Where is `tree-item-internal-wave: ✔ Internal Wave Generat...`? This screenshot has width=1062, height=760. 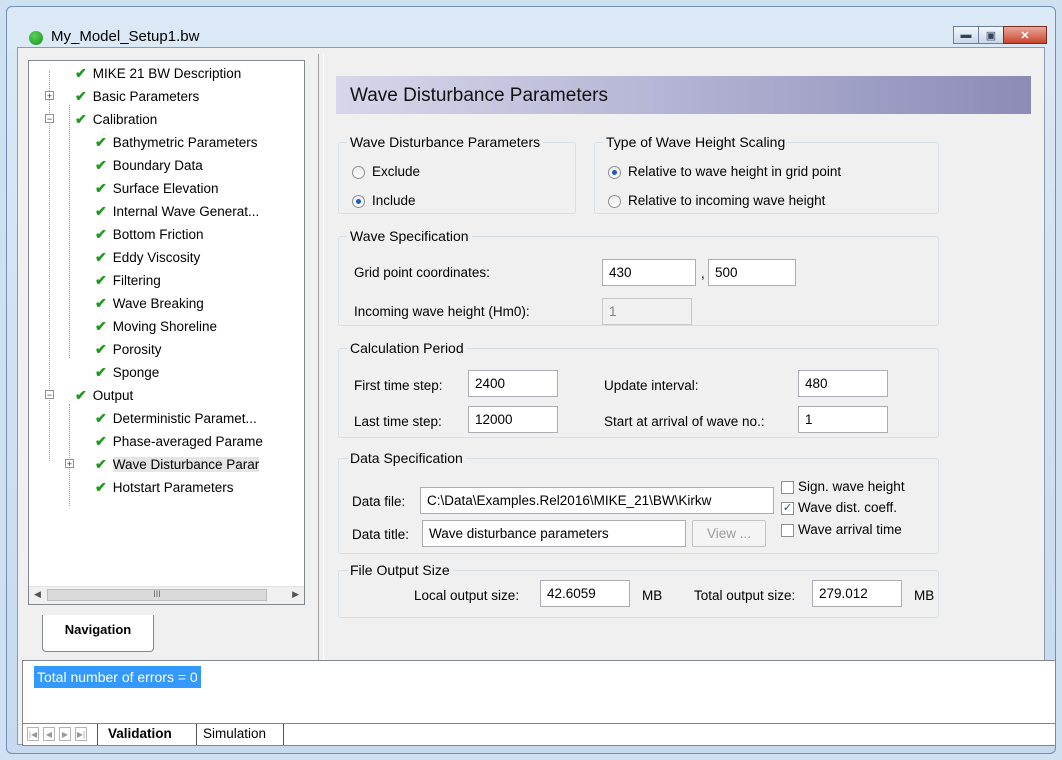 tree-item-internal-wave: ✔ Internal Wave Generat... is located at coordinates (177, 211).